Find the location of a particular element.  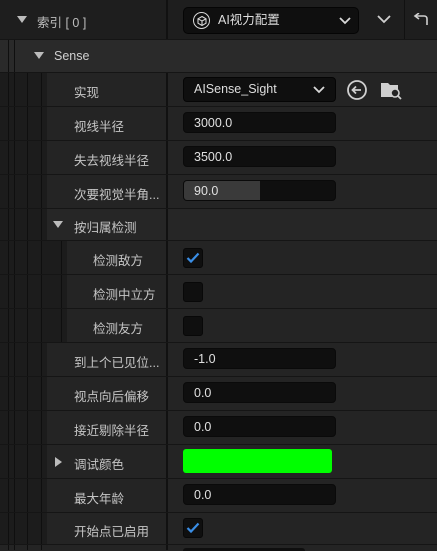

array-options-chevron-icon is located at coordinates (384, 19).